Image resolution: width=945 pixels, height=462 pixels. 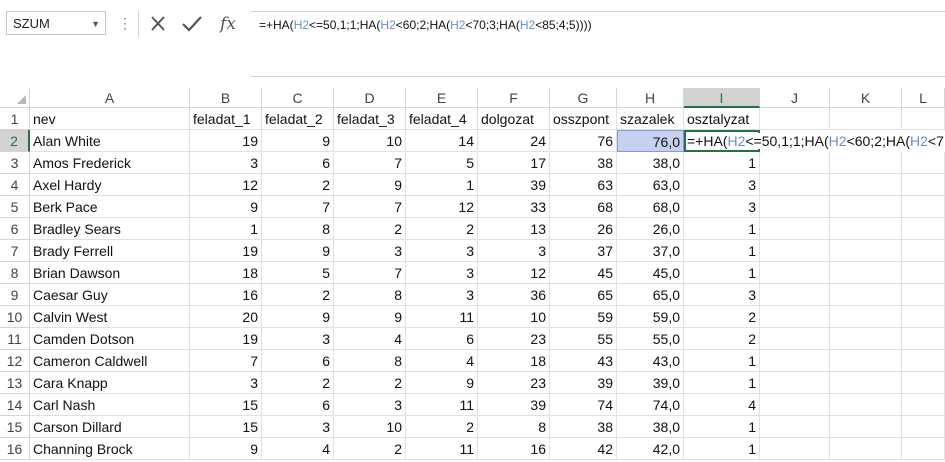 I want to click on name-cell: Carl Nash, so click(x=110, y=405).